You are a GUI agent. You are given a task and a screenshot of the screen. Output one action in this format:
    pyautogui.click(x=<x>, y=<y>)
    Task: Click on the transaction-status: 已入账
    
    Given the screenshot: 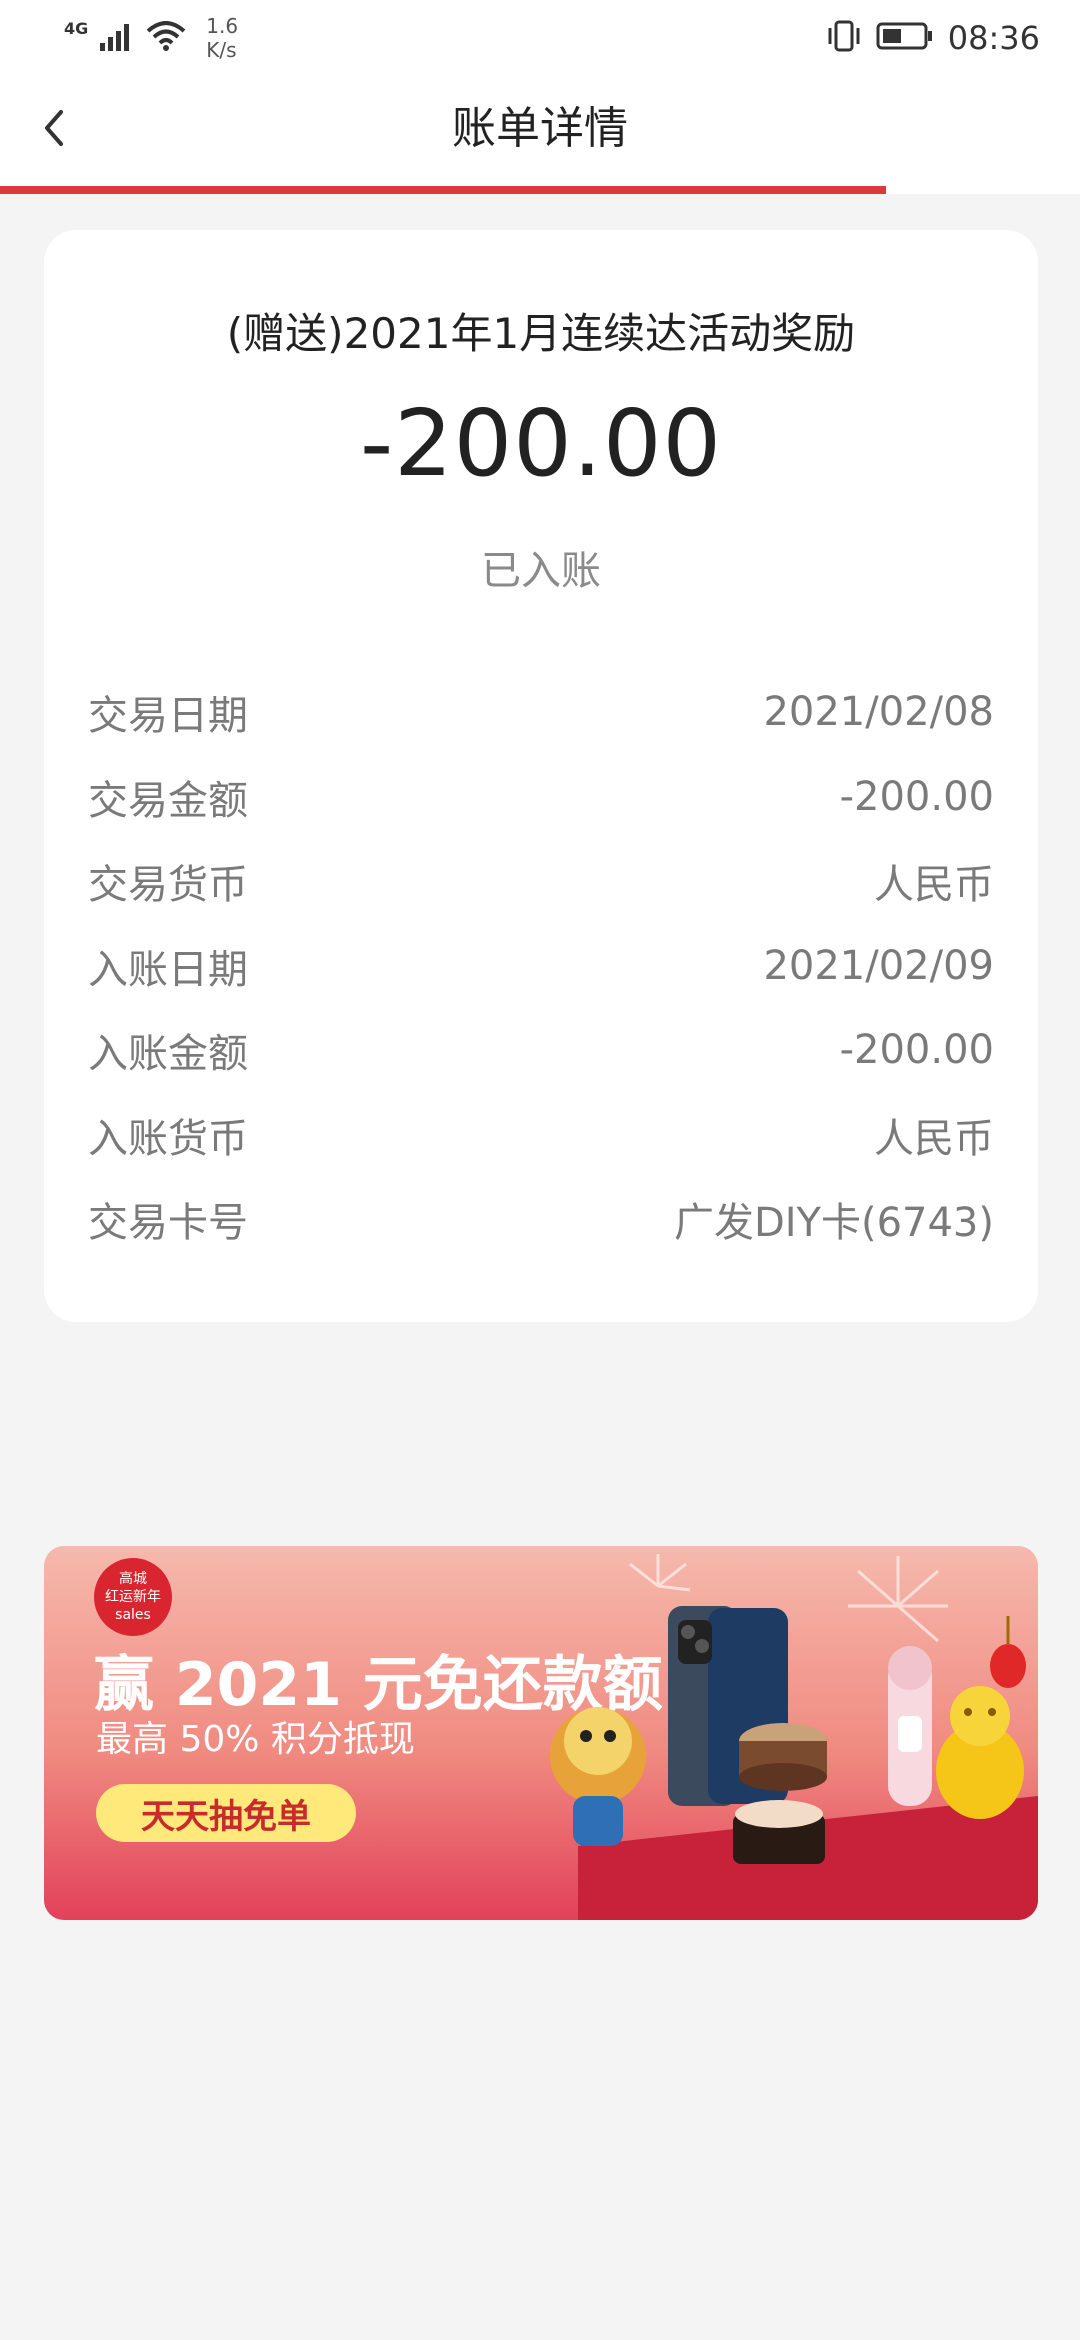 What is the action you would take?
    pyautogui.click(x=541, y=571)
    